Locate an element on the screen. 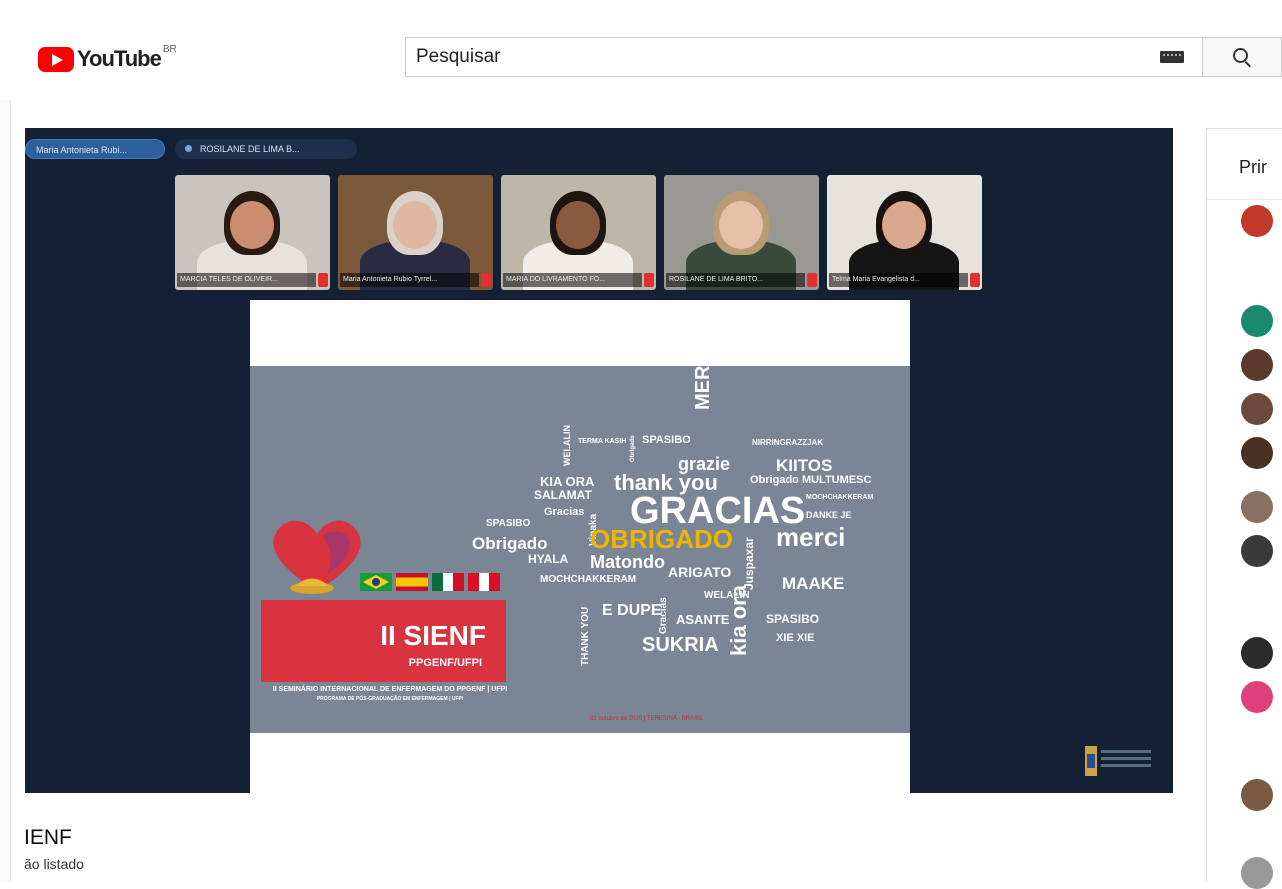 Image resolution: width=1282 pixels, height=889 pixels. keyboard-icon is located at coordinates (1172, 57).